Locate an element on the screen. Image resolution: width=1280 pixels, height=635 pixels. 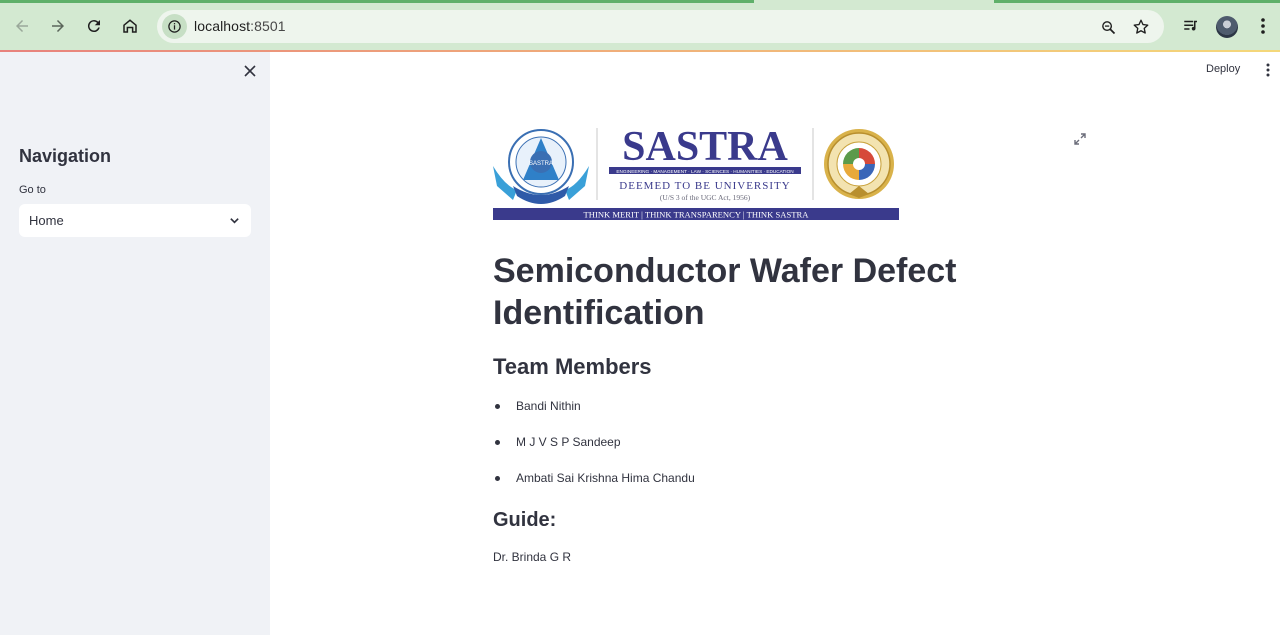
guide-name: Dr. Brinda G R is located at coordinates (532, 557).